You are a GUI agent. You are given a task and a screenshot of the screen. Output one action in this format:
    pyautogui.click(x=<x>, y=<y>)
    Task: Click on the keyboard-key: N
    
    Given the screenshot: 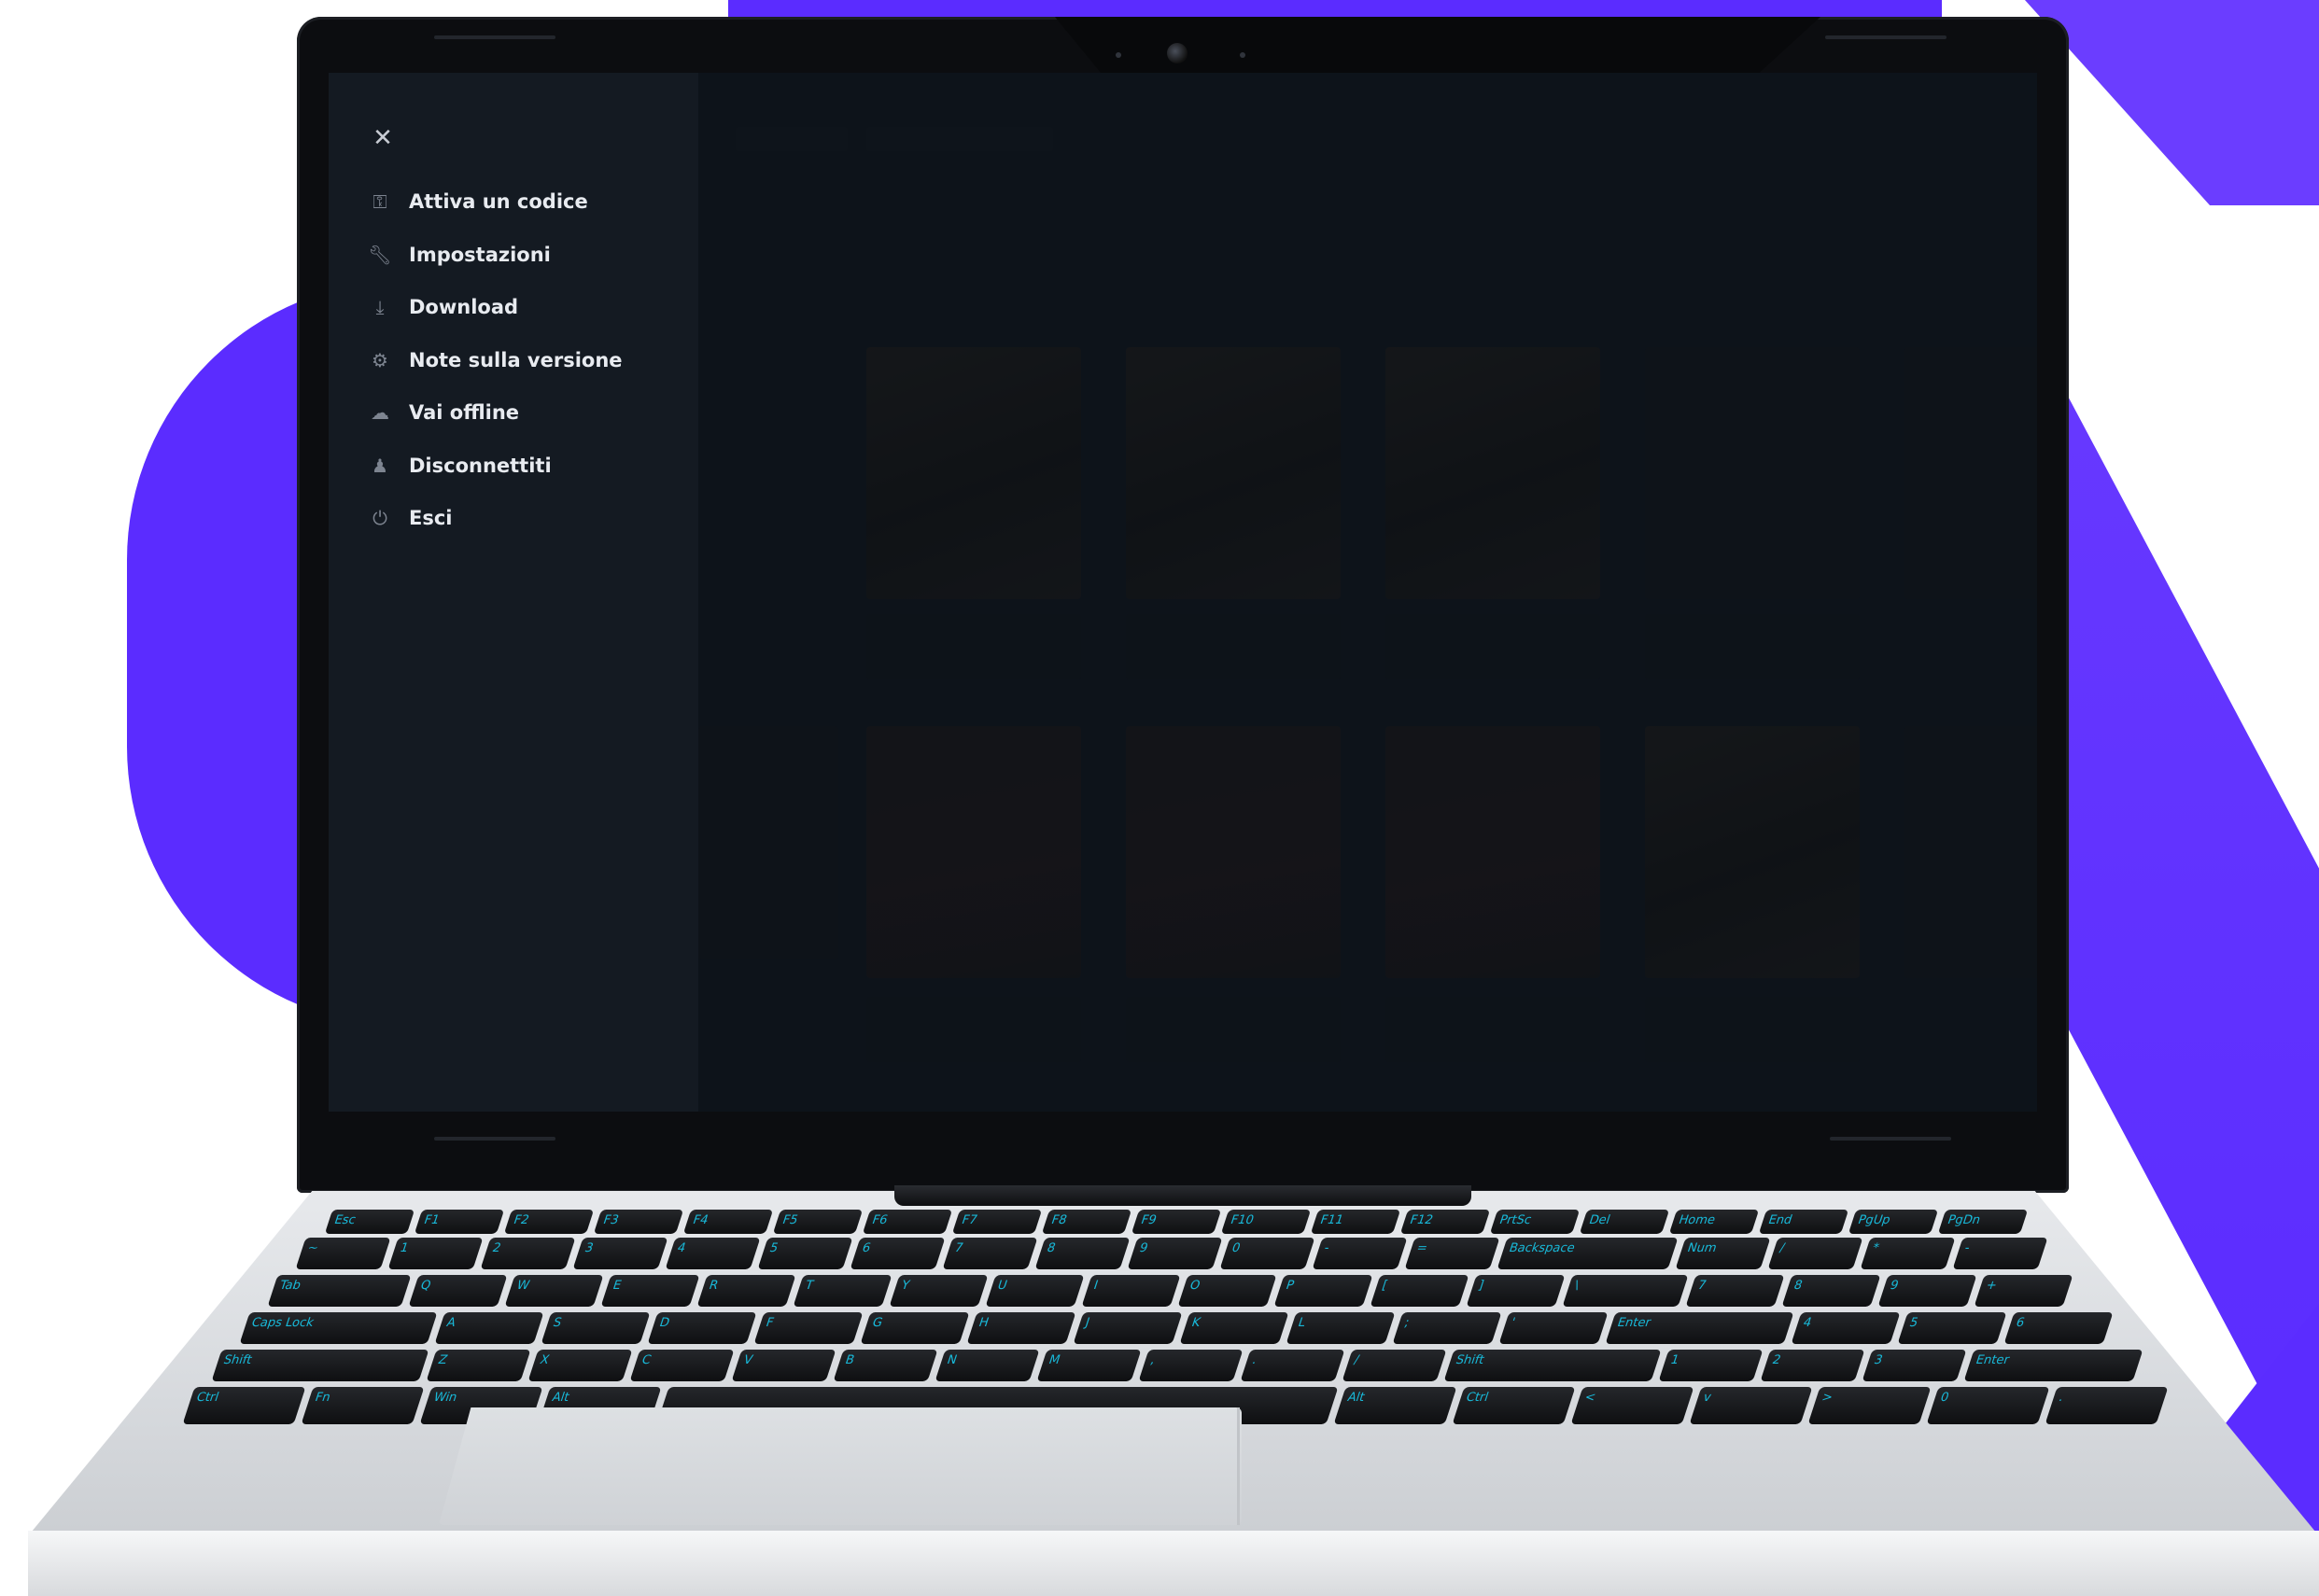 What is the action you would take?
    pyautogui.click(x=988, y=1365)
    